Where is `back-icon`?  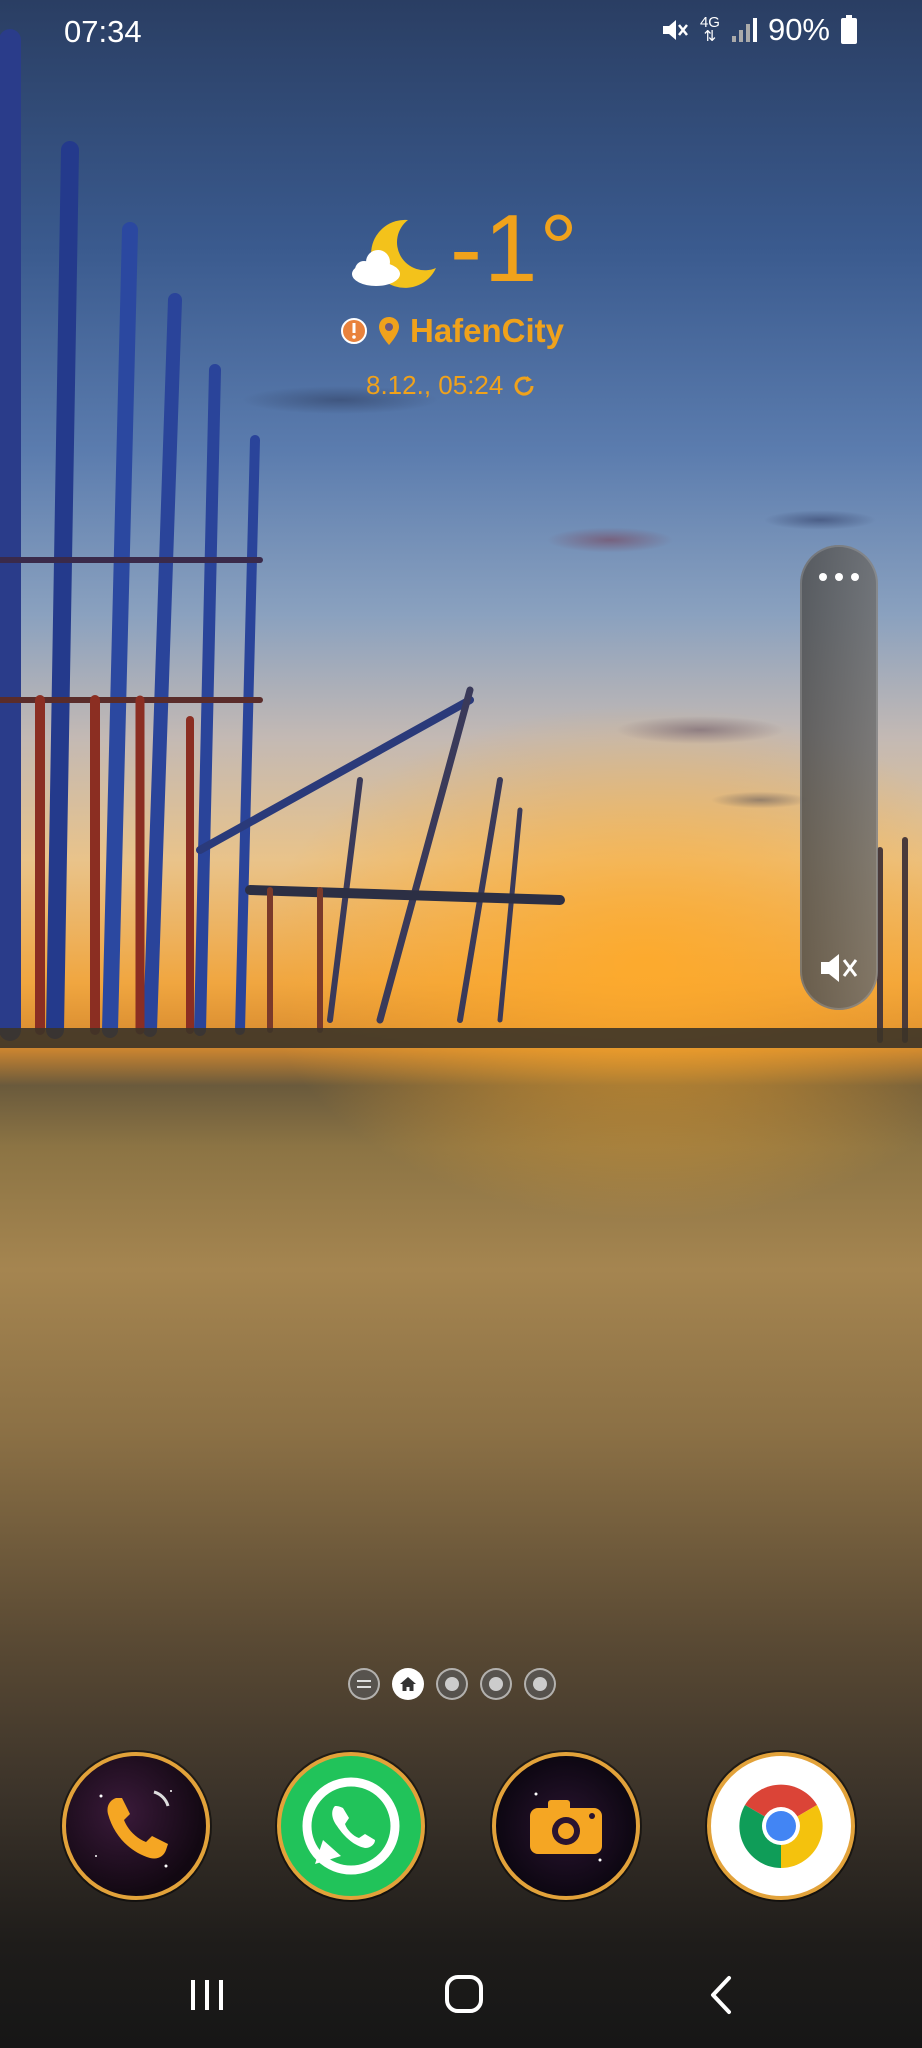 back-icon is located at coordinates (723, 1995).